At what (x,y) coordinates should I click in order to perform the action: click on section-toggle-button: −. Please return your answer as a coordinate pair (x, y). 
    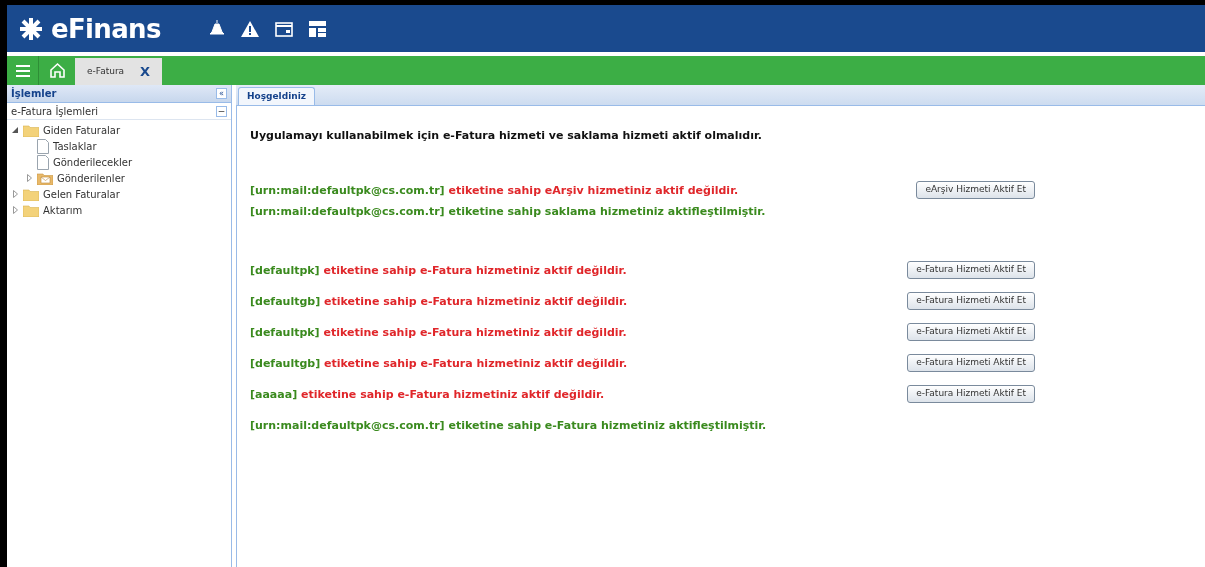
    Looking at the image, I should click on (221, 111).